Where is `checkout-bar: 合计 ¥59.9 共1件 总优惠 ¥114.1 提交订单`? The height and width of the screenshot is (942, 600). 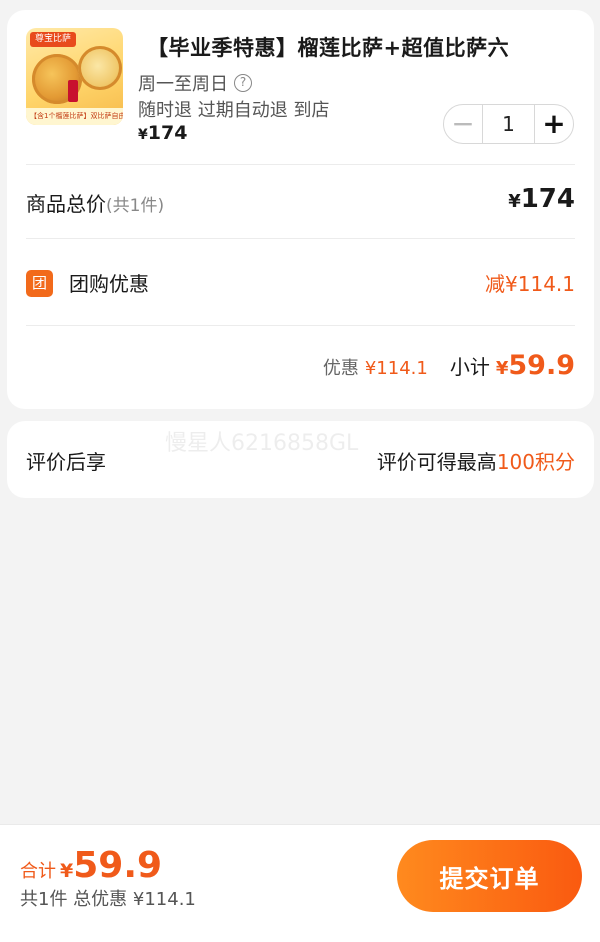 checkout-bar: 合计 ¥59.9 共1件 总优惠 ¥114.1 提交订单 is located at coordinates (300, 883).